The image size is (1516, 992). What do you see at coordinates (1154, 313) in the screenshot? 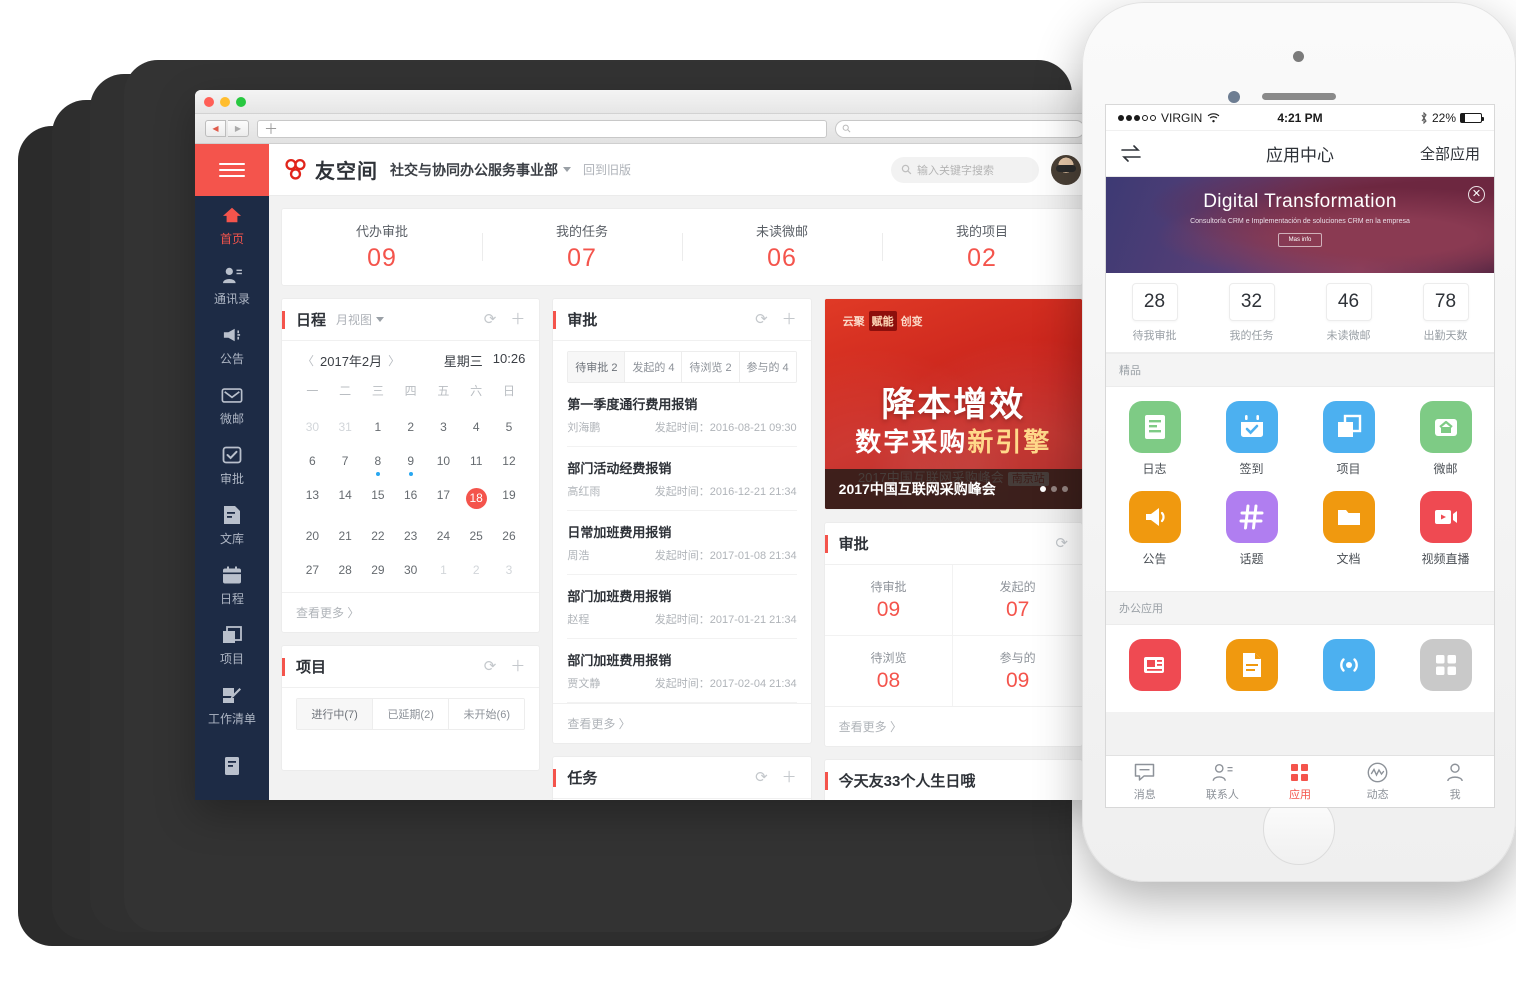
I see `phone-stat-pending-approval: 28 待我审批` at bounding box center [1154, 313].